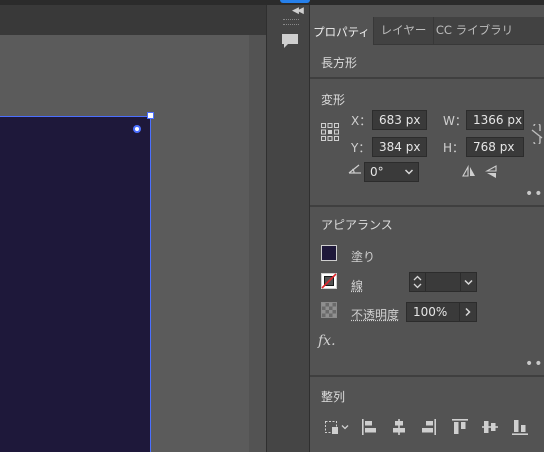  I want to click on flip-vertical-icon, so click(492, 172).